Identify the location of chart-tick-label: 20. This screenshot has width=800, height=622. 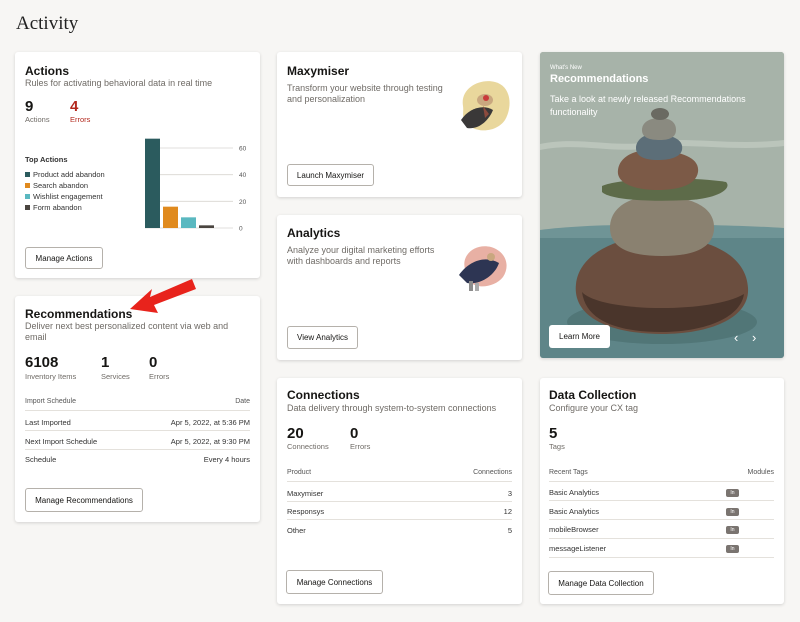
(243, 202).